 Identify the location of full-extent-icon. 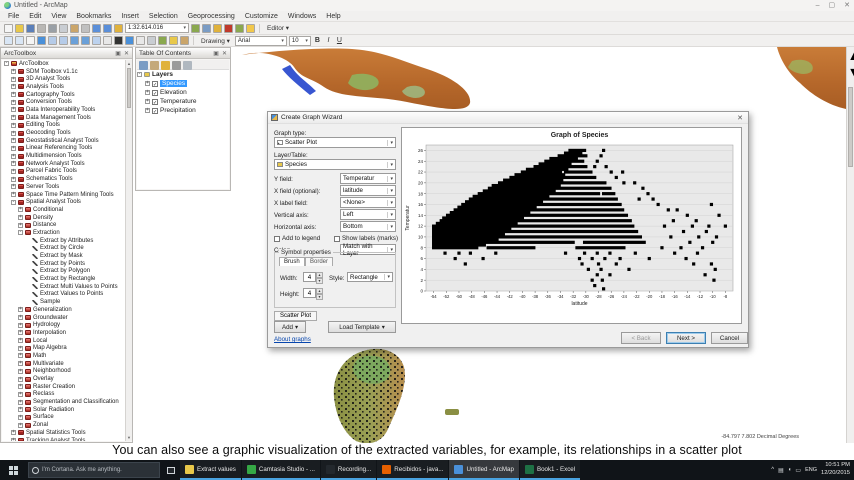
(41, 40).